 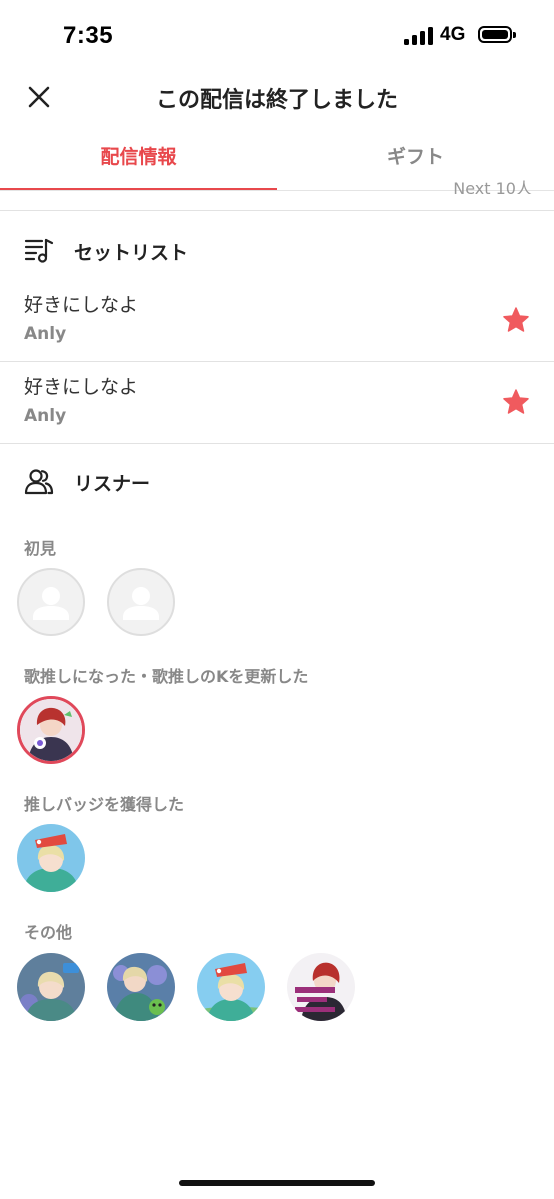 What do you see at coordinates (104, 804) in the screenshot?
I see `group-label-badge: 推しバッジを獲得した` at bounding box center [104, 804].